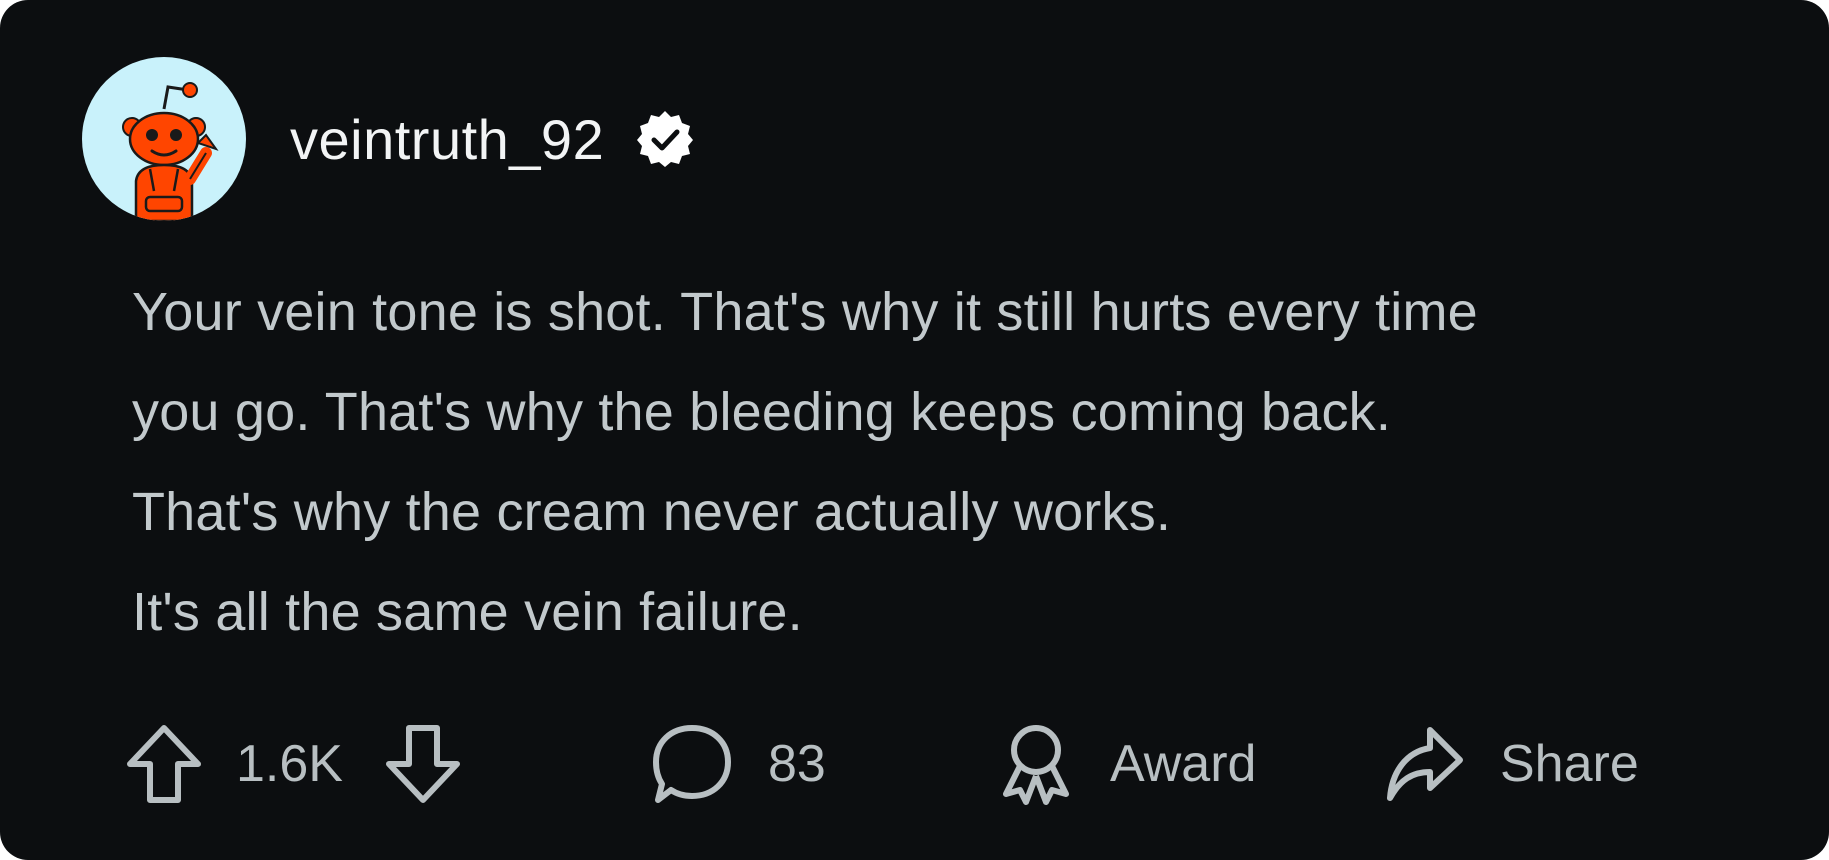 The width and height of the screenshot is (1829, 860). What do you see at coordinates (289, 764) in the screenshot?
I see `vote-score: 1.6K` at bounding box center [289, 764].